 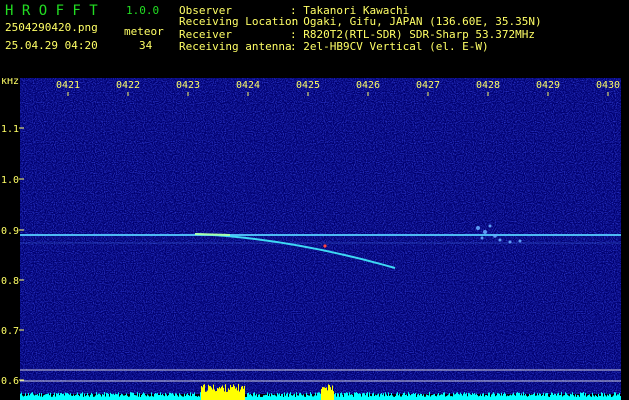 What do you see at coordinates (10, 281) in the screenshot?
I see `y-tick-label: 0.8` at bounding box center [10, 281].